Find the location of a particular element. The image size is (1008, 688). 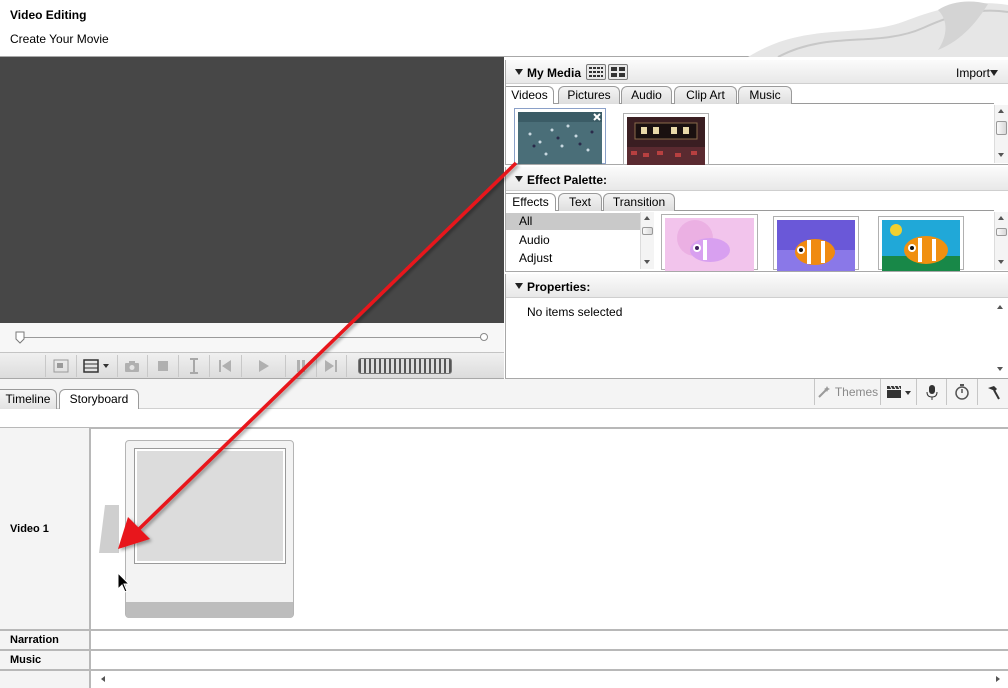

themes-button: Themes is located at coordinates (847, 392).